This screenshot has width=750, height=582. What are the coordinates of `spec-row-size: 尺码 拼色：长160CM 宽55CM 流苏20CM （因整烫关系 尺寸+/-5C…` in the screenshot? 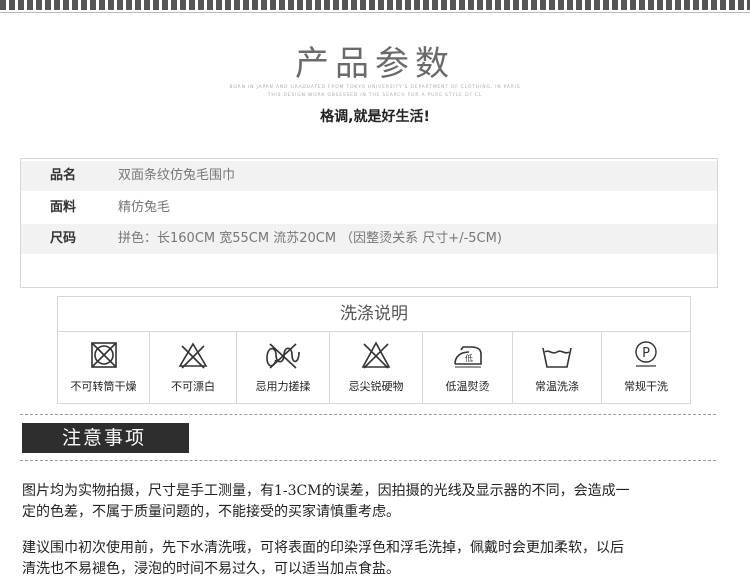 It's located at (369, 239).